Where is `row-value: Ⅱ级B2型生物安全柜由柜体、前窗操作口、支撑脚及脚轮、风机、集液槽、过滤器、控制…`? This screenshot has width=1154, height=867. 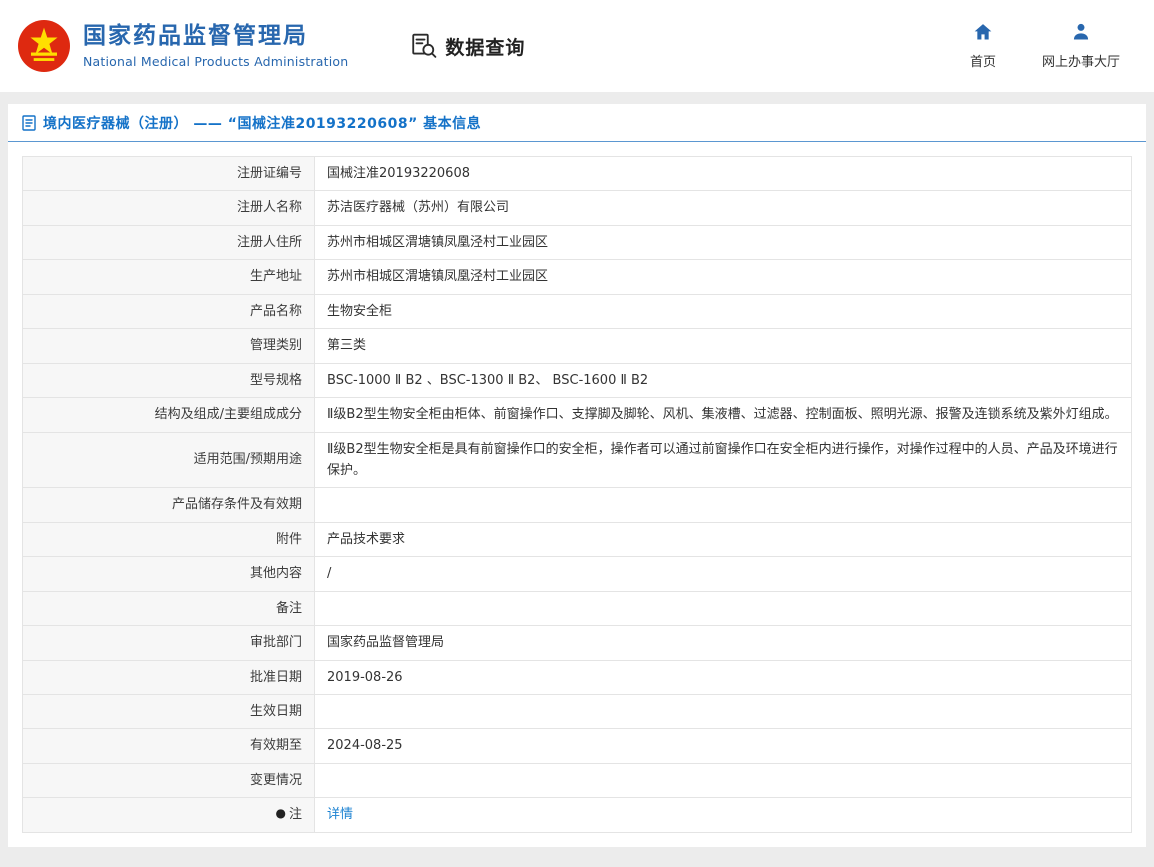
row-value: Ⅱ级B2型生物安全柜由柜体、前窗操作口、支撑脚及脚轮、风机、集液槽、过滤器、控制… is located at coordinates (723, 415).